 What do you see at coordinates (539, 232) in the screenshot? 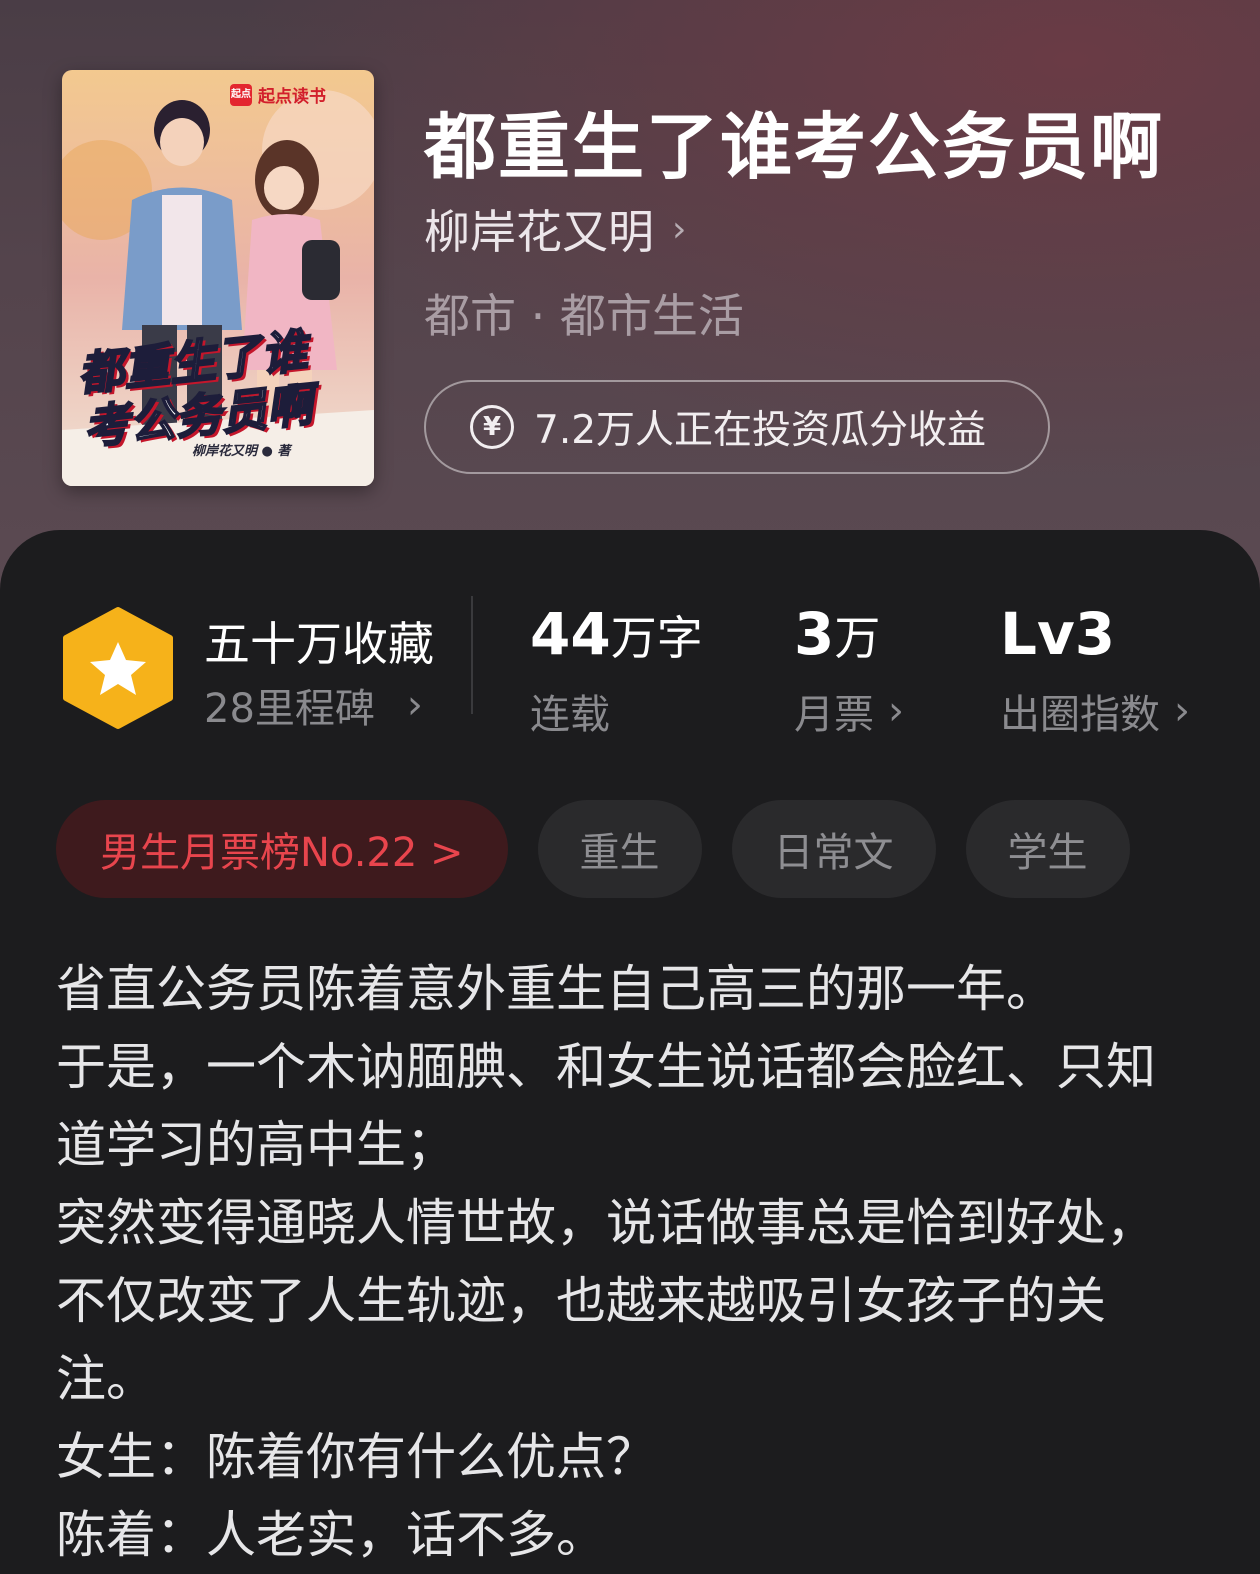
I see `author-name: 柳岸花又明` at bounding box center [539, 232].